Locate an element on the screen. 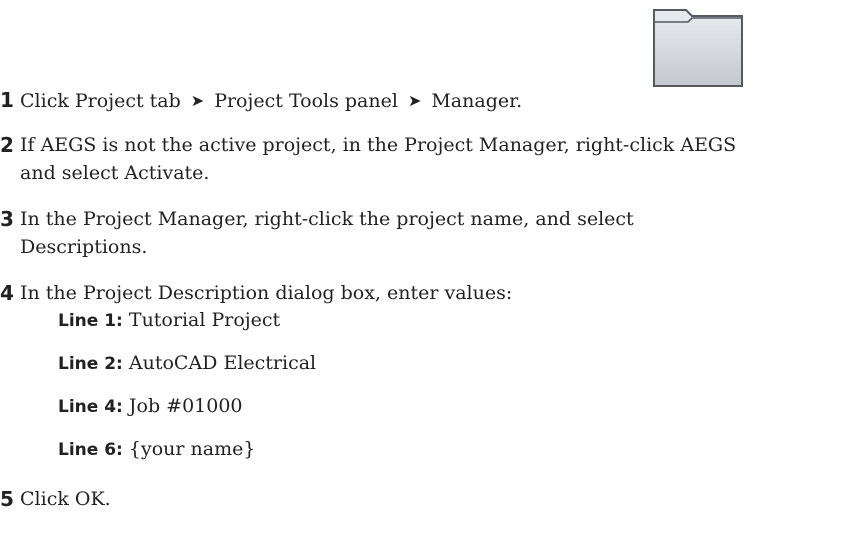  value-line-1: Line 1: Tutorial Project is located at coordinates (169, 321).